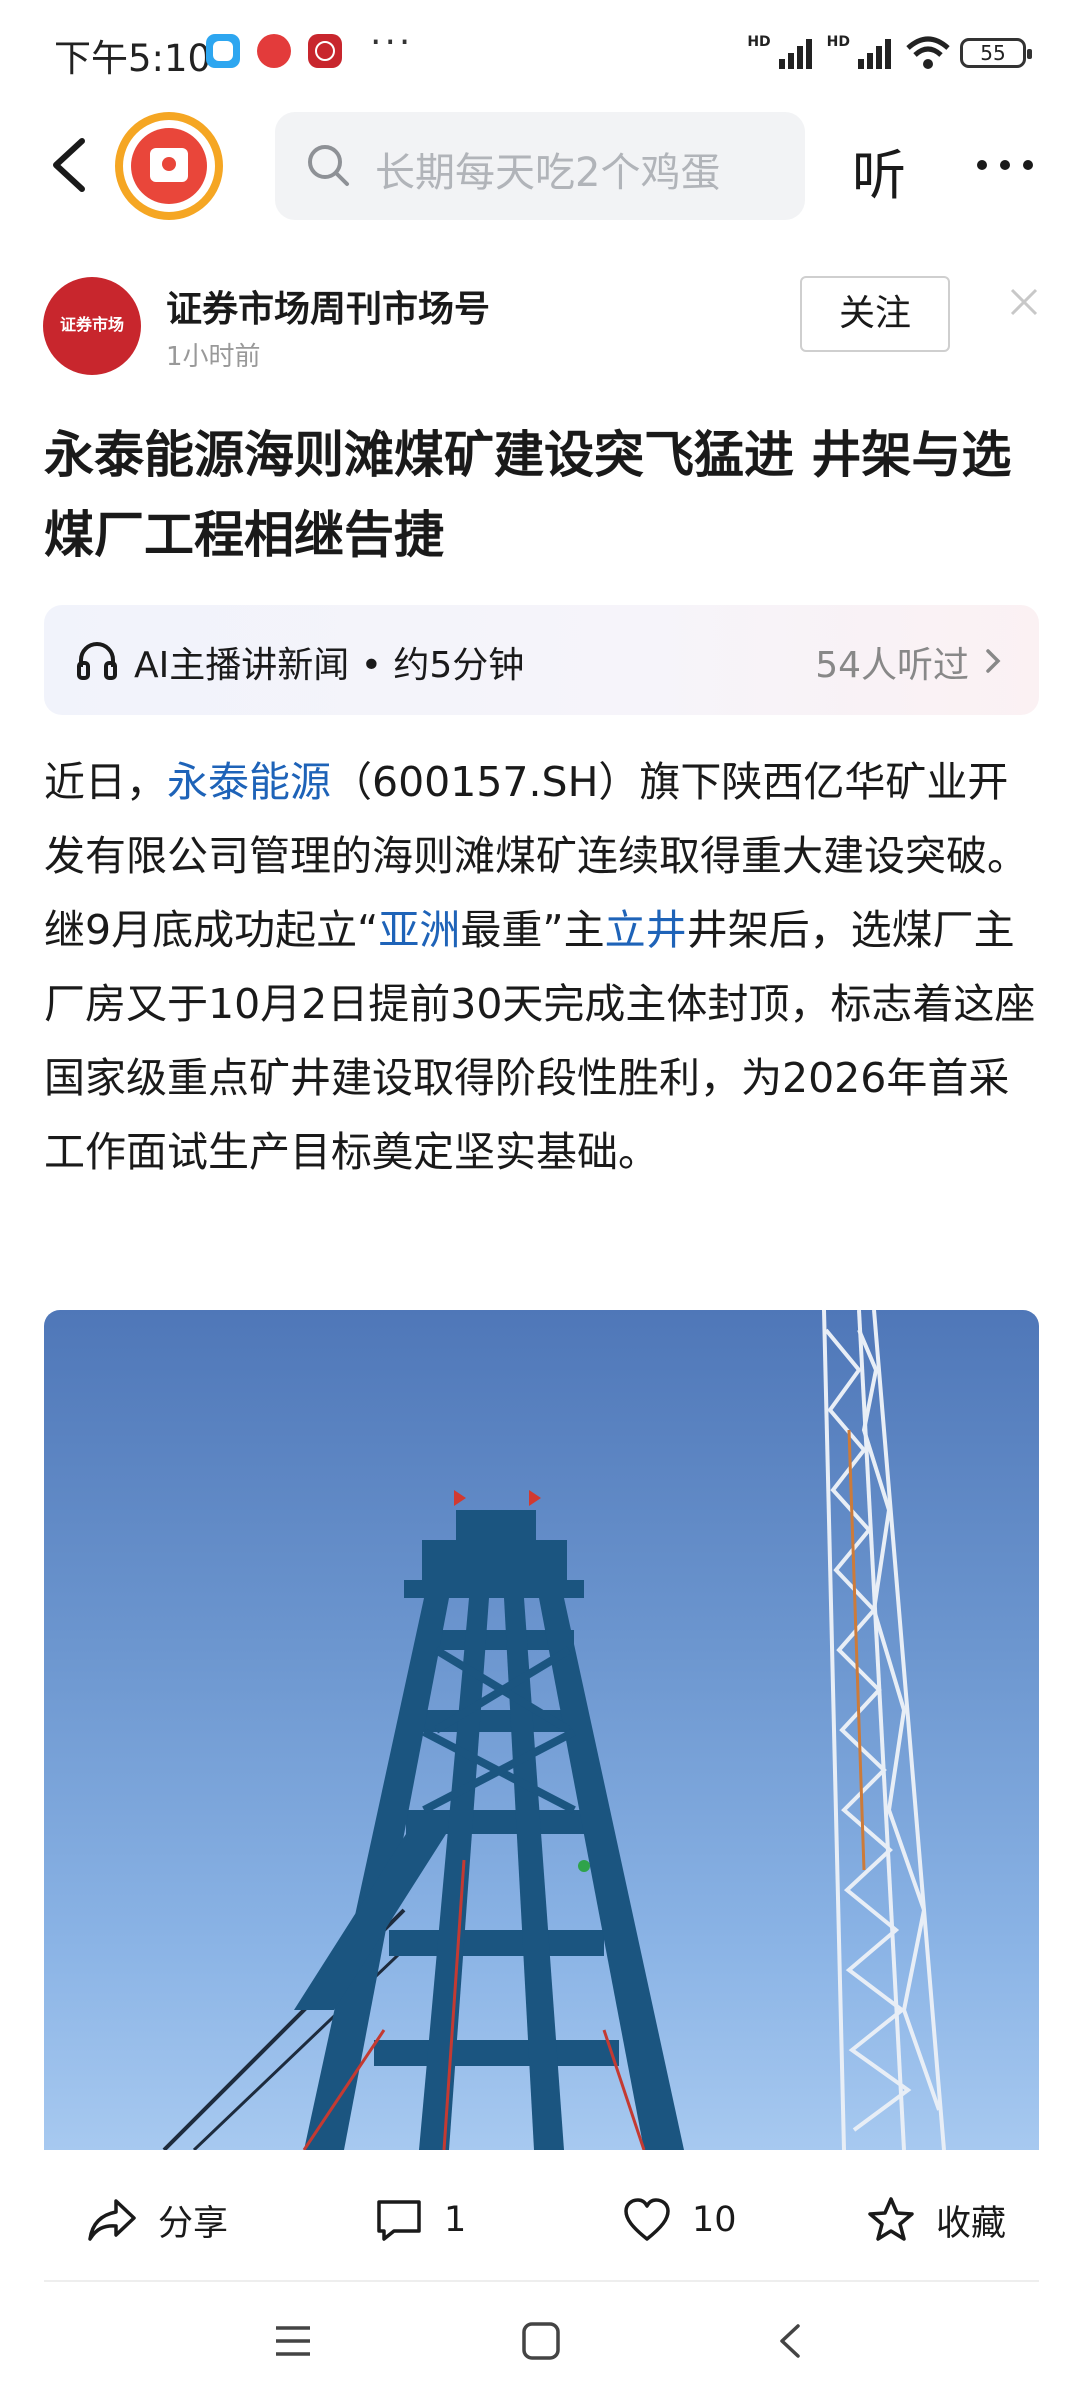 Image resolution: width=1080 pixels, height=2400 pixels. What do you see at coordinates (528, 495) in the screenshot?
I see `article-title: 永泰能源海则滩煤矿建设突飞猛进 井架与选煤厂工程相继告捷` at bounding box center [528, 495].